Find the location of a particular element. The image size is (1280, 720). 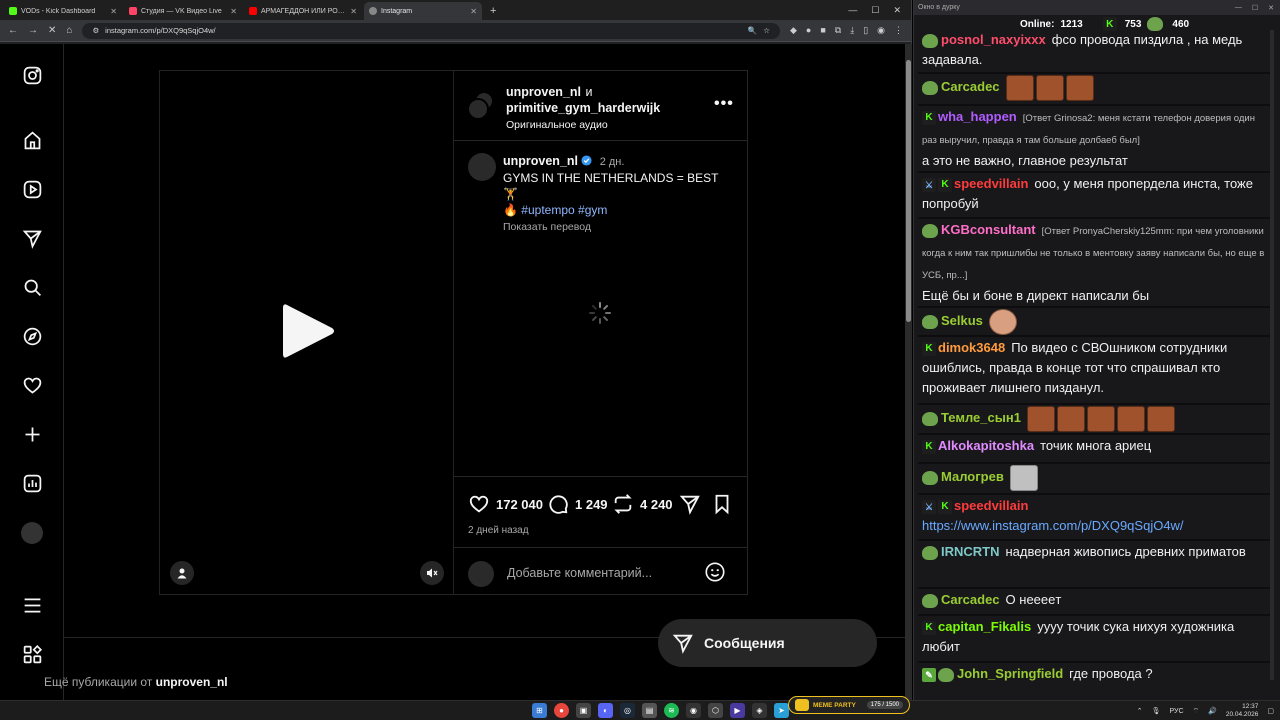

explore-icon is located at coordinates (32, 336).